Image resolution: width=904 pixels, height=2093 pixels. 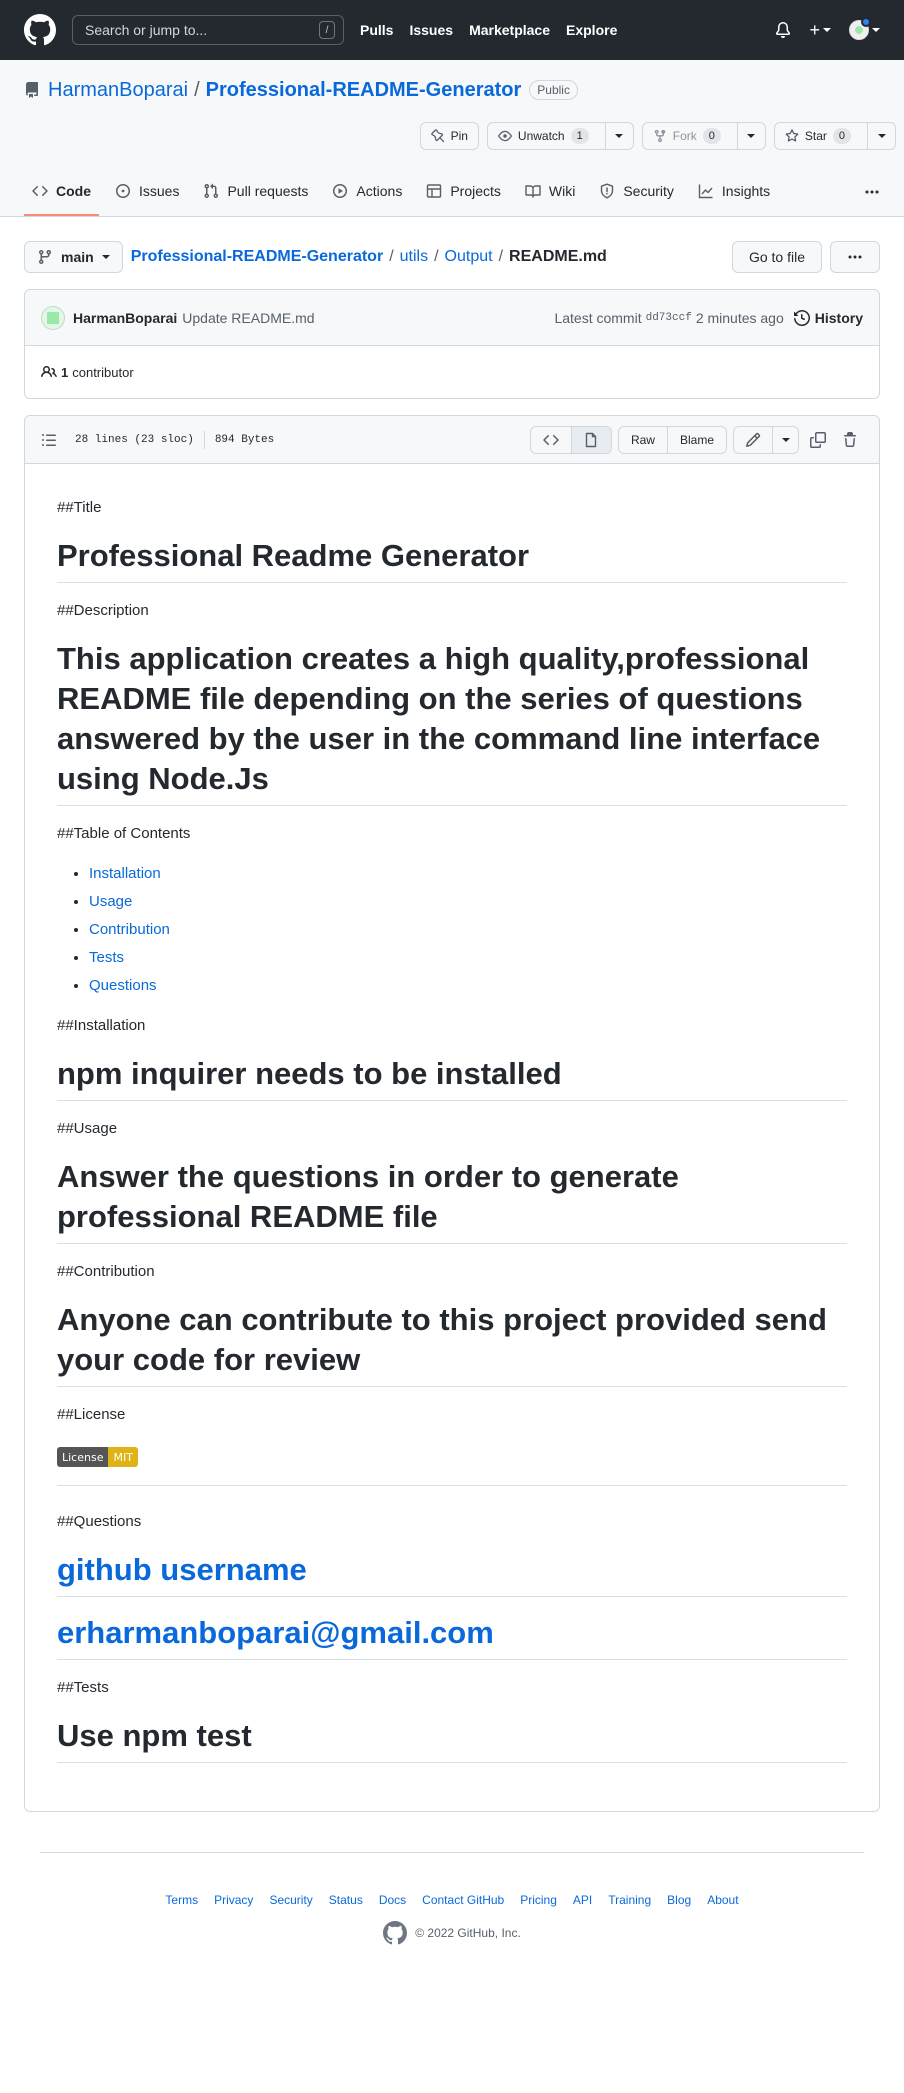 I want to click on github-logo-icon, so click(x=40, y=30).